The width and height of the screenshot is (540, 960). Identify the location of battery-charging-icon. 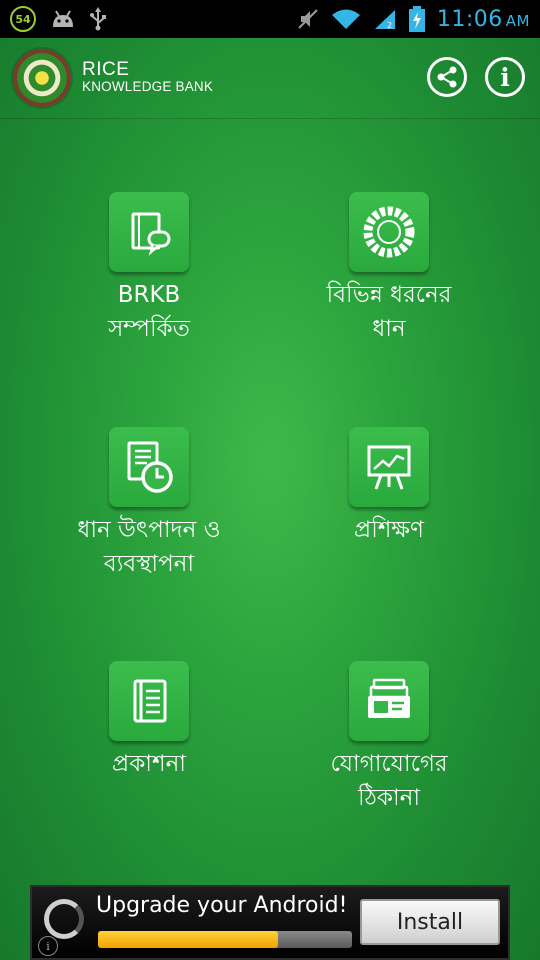
(416, 19).